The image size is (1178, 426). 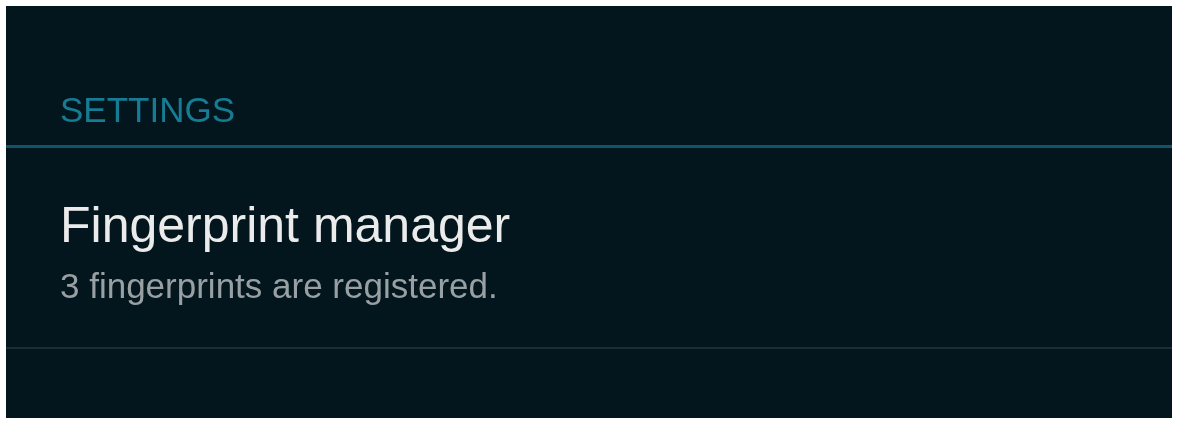 What do you see at coordinates (148, 109) in the screenshot?
I see `section-header: SETTINGS` at bounding box center [148, 109].